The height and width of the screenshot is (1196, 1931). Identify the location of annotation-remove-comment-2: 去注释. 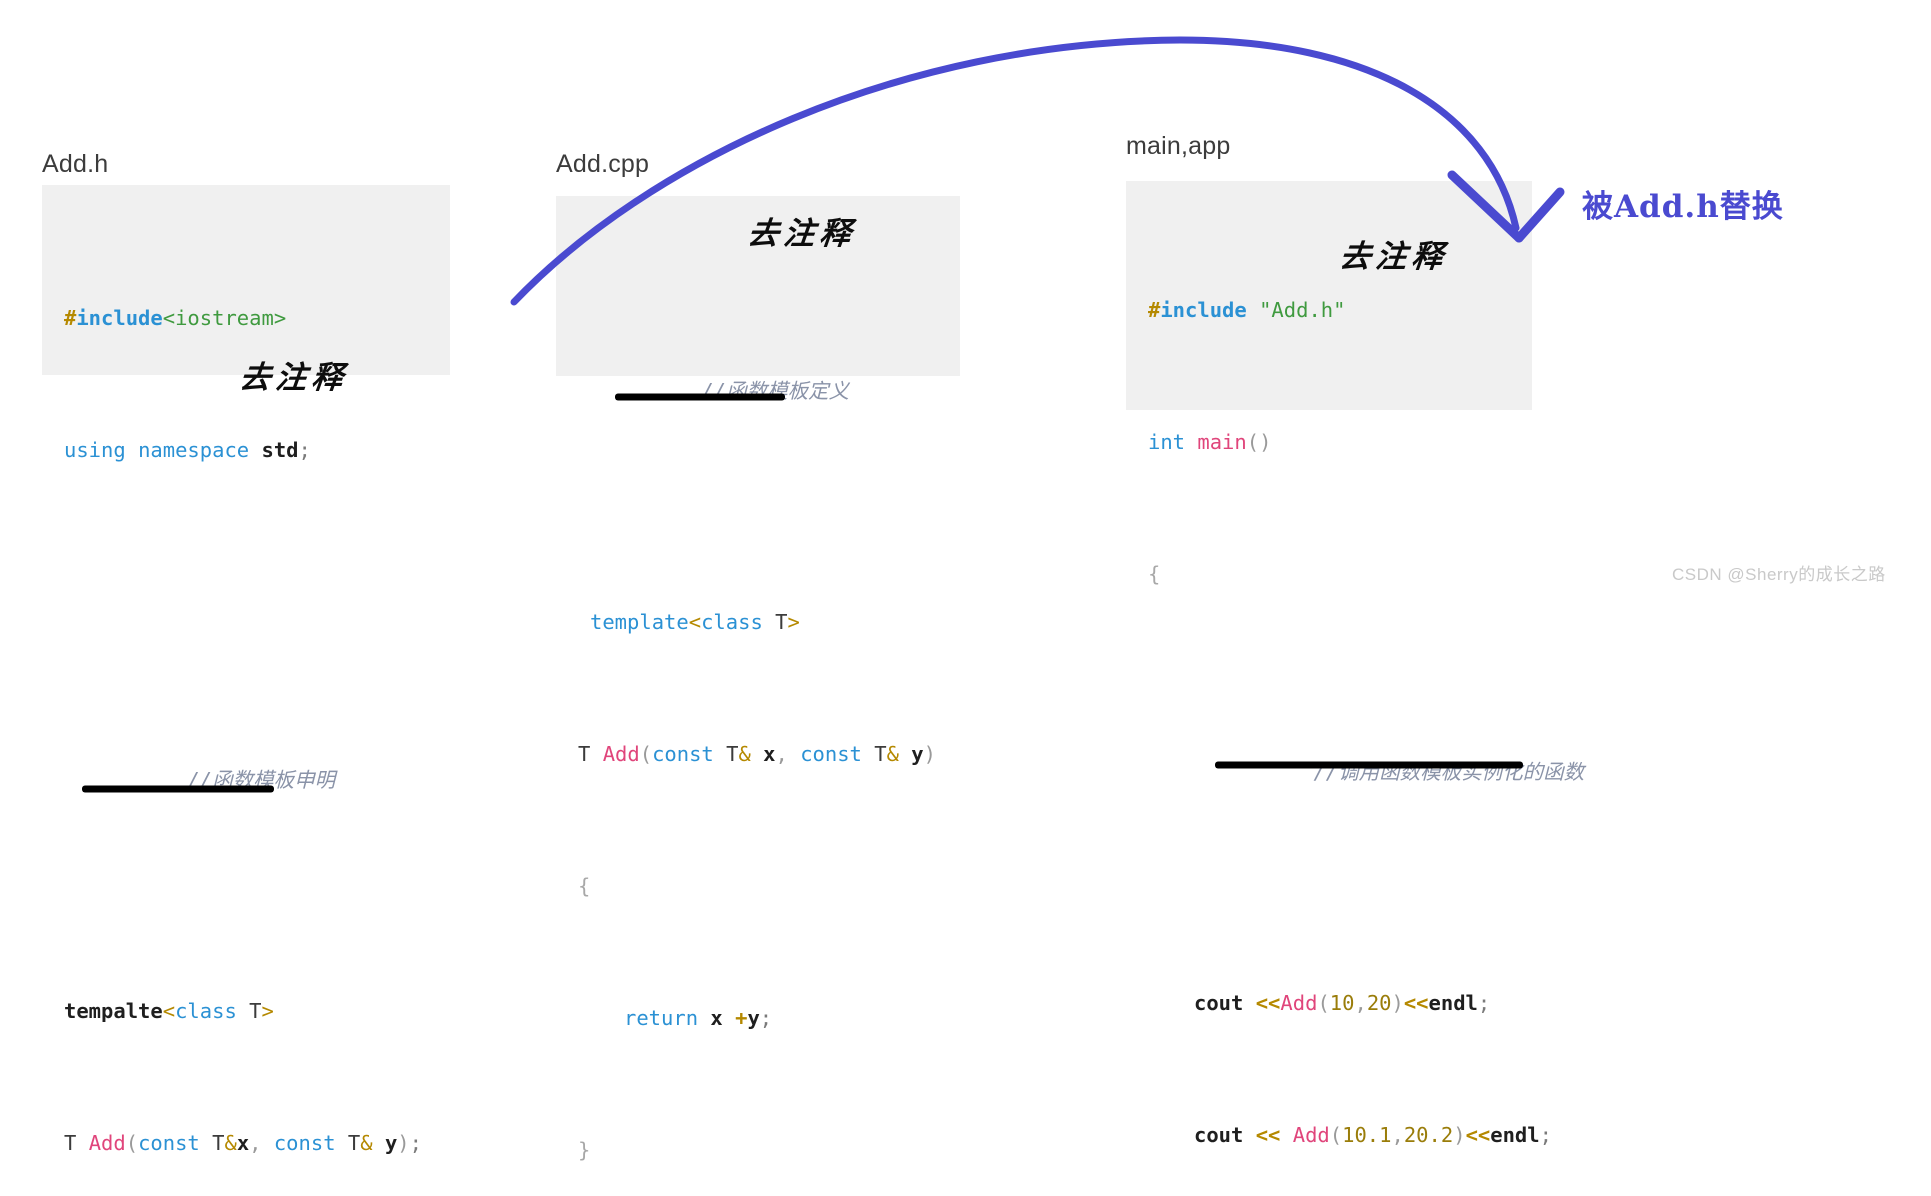
(801, 234).